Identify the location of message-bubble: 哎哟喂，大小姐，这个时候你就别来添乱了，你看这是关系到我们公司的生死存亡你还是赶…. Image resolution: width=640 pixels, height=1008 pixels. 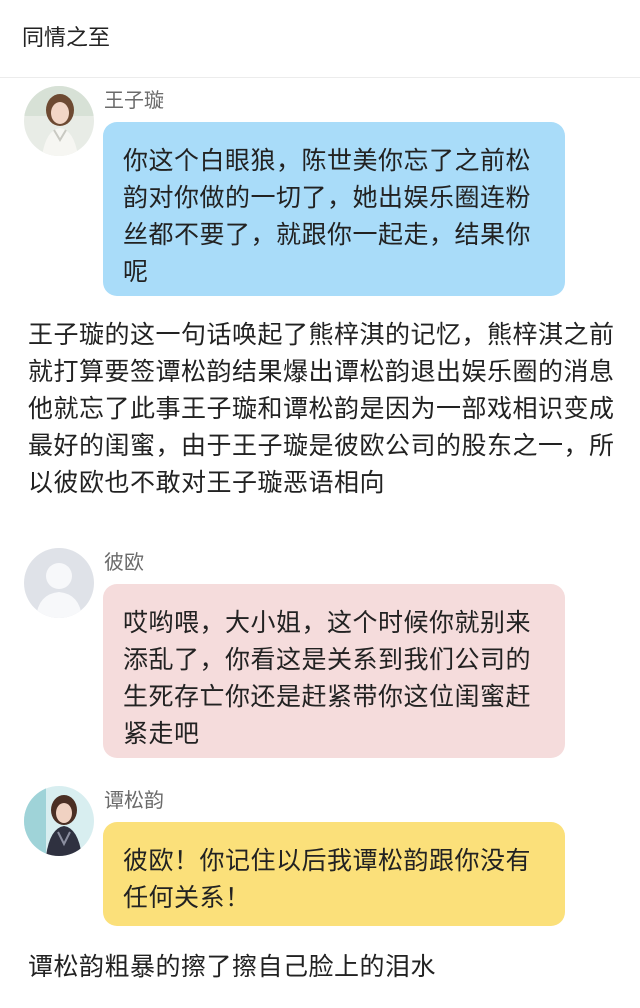
(334, 671).